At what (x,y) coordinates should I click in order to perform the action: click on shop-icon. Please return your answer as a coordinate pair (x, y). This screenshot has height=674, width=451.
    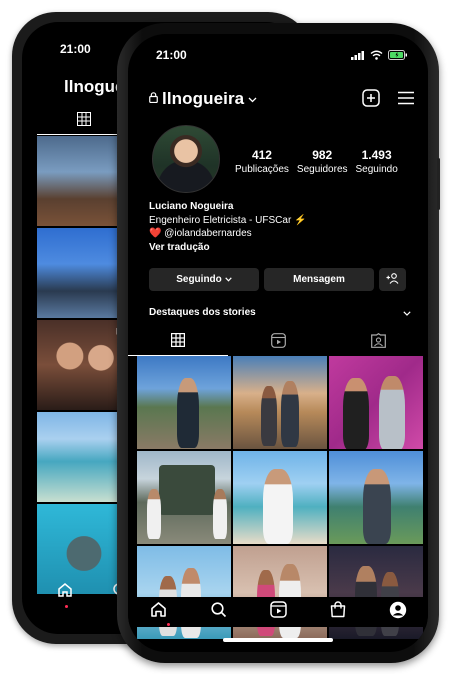
    Looking at the image, I should click on (338, 612).